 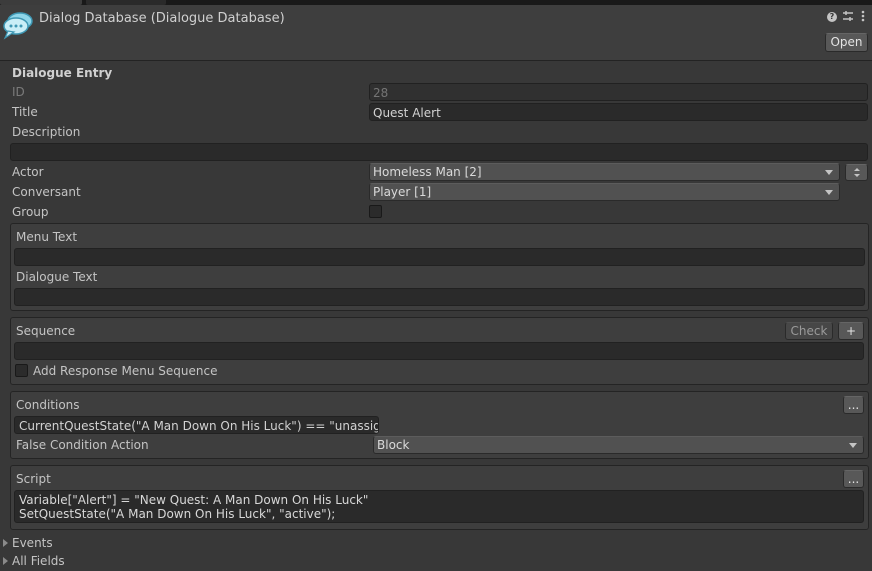 What do you see at coordinates (618, 445) in the screenshot?
I see `false-condition-dropdown: Block` at bounding box center [618, 445].